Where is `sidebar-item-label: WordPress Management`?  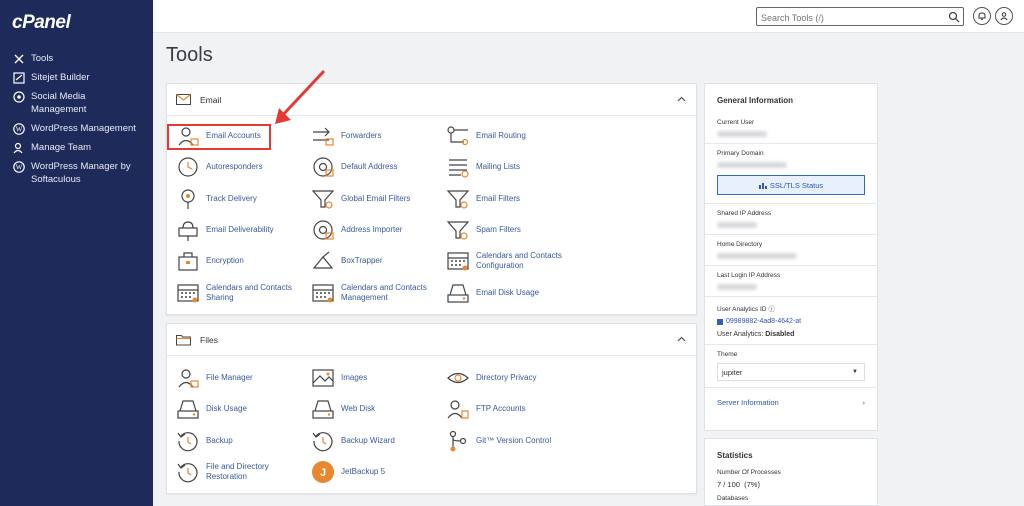
sidebar-item-label: WordPress Management is located at coordinates (83, 128).